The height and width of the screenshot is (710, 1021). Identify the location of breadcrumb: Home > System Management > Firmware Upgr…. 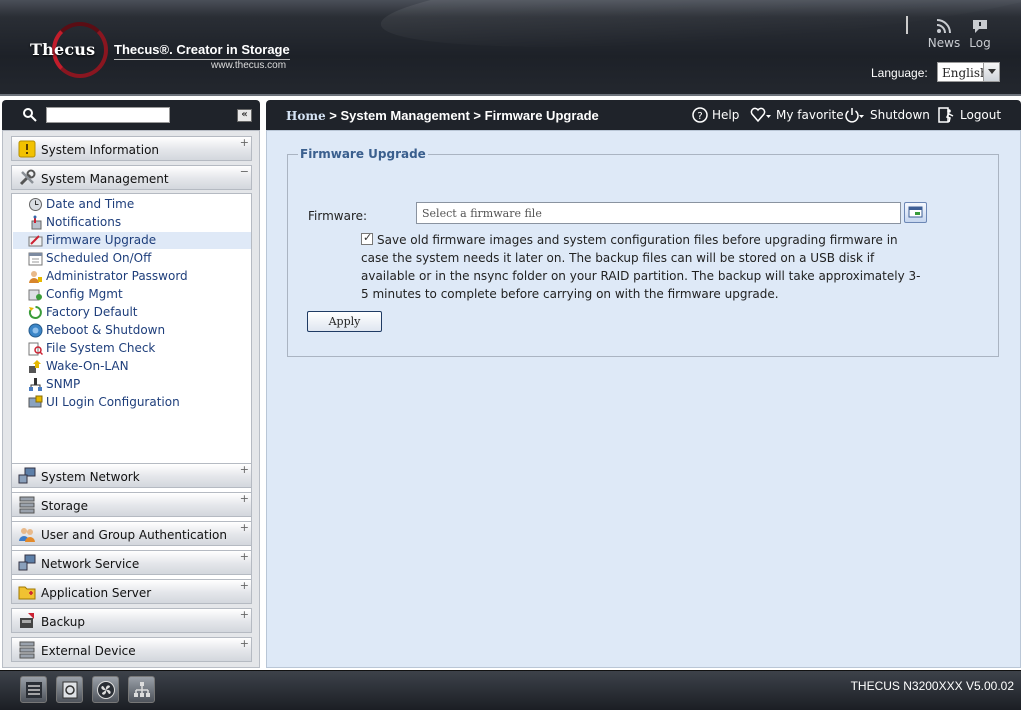
(442, 115).